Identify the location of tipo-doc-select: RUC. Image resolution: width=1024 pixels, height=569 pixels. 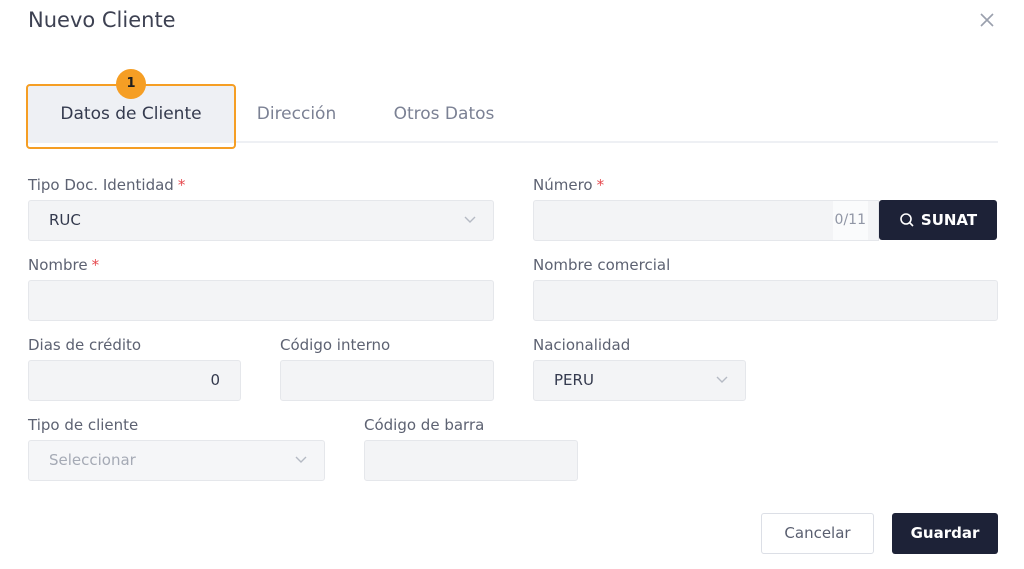
(261, 220).